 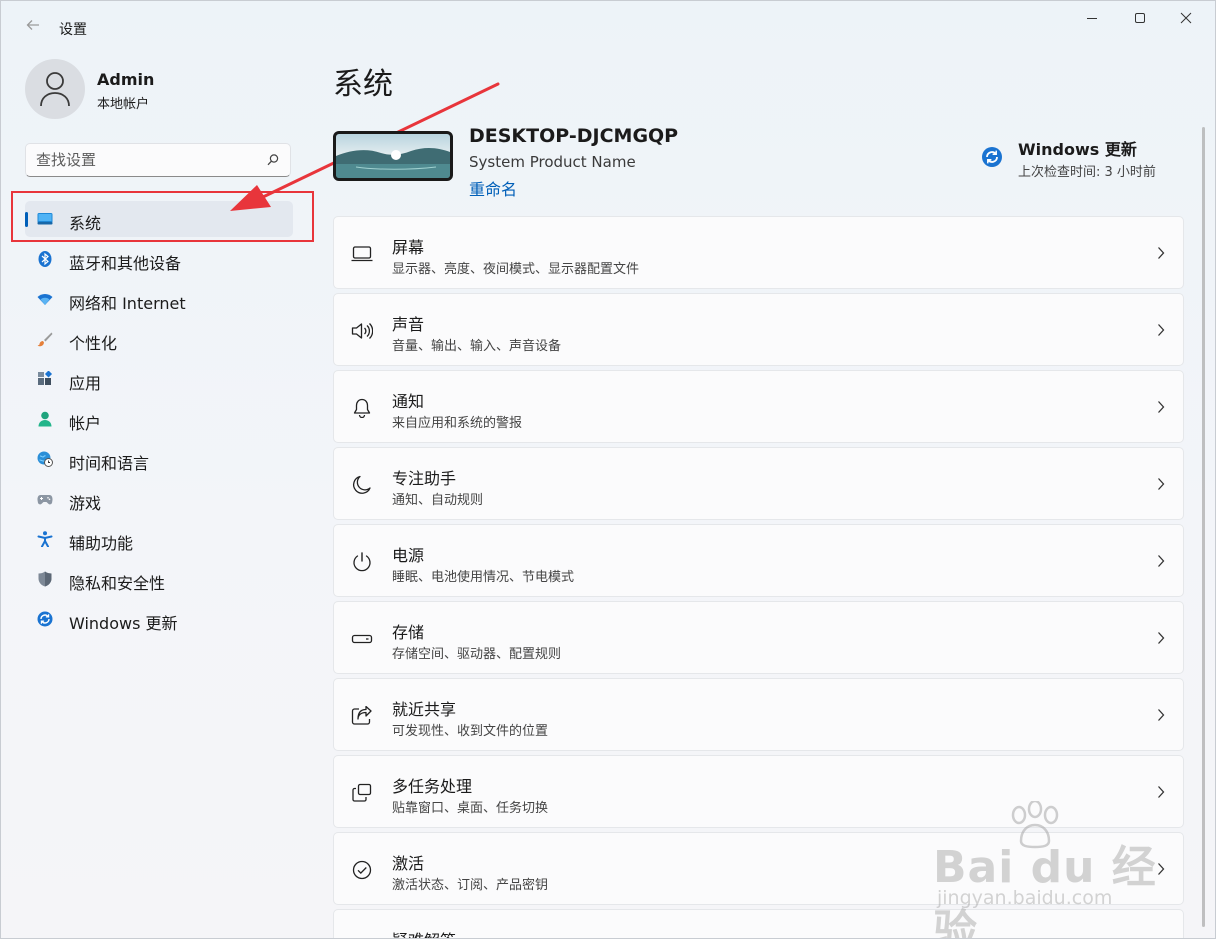 I want to click on setting-title: 声音, so click(x=408, y=324).